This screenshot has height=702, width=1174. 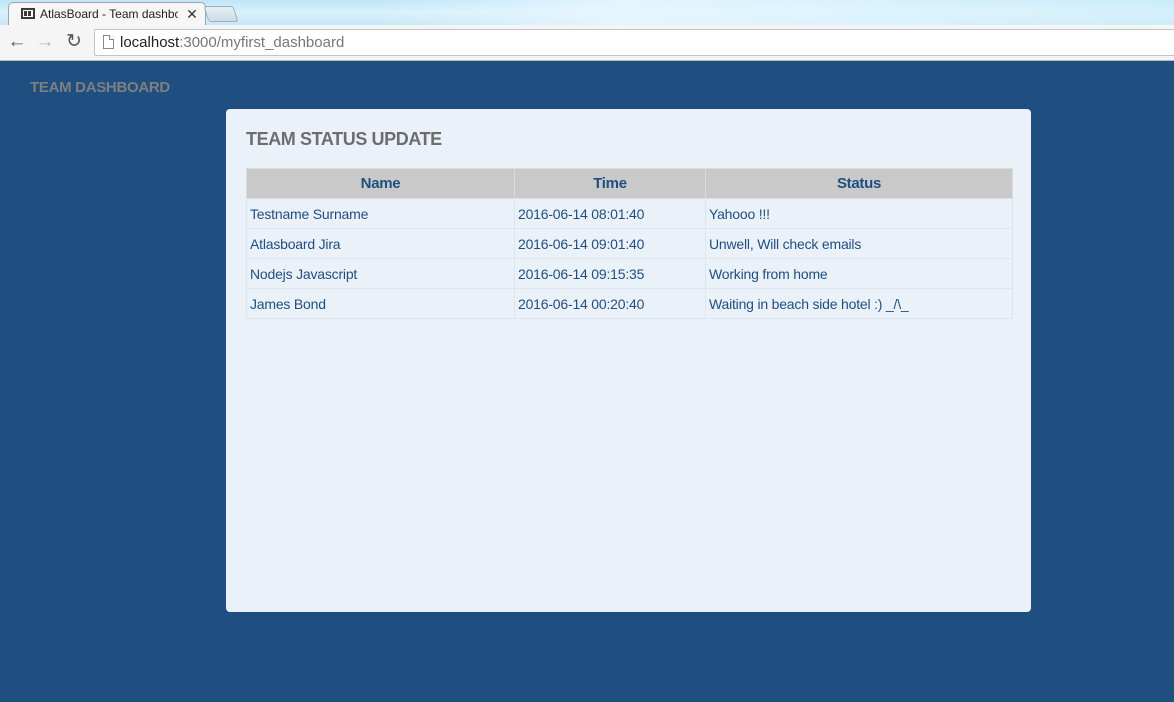 What do you see at coordinates (108, 42) in the screenshot?
I see `page-icon` at bounding box center [108, 42].